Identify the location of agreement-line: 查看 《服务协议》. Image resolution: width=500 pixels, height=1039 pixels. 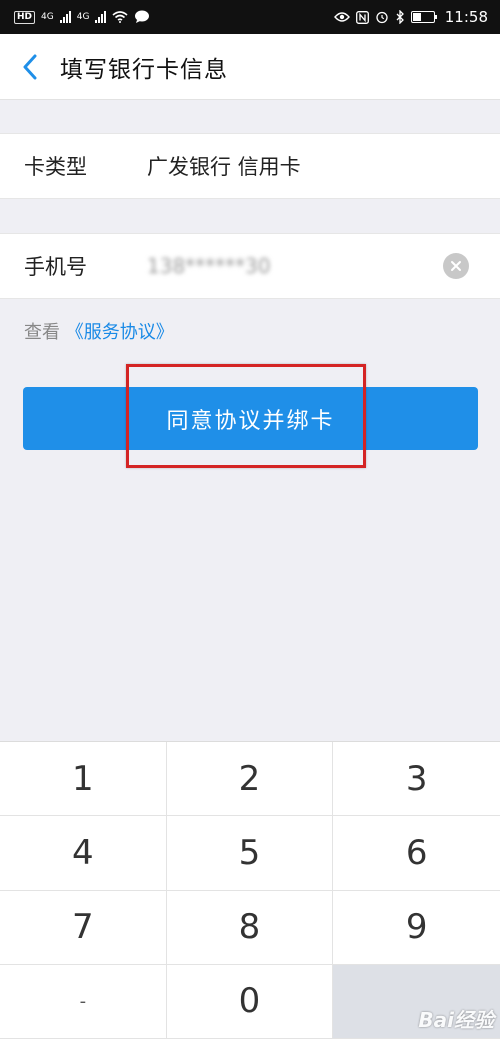
(99, 331).